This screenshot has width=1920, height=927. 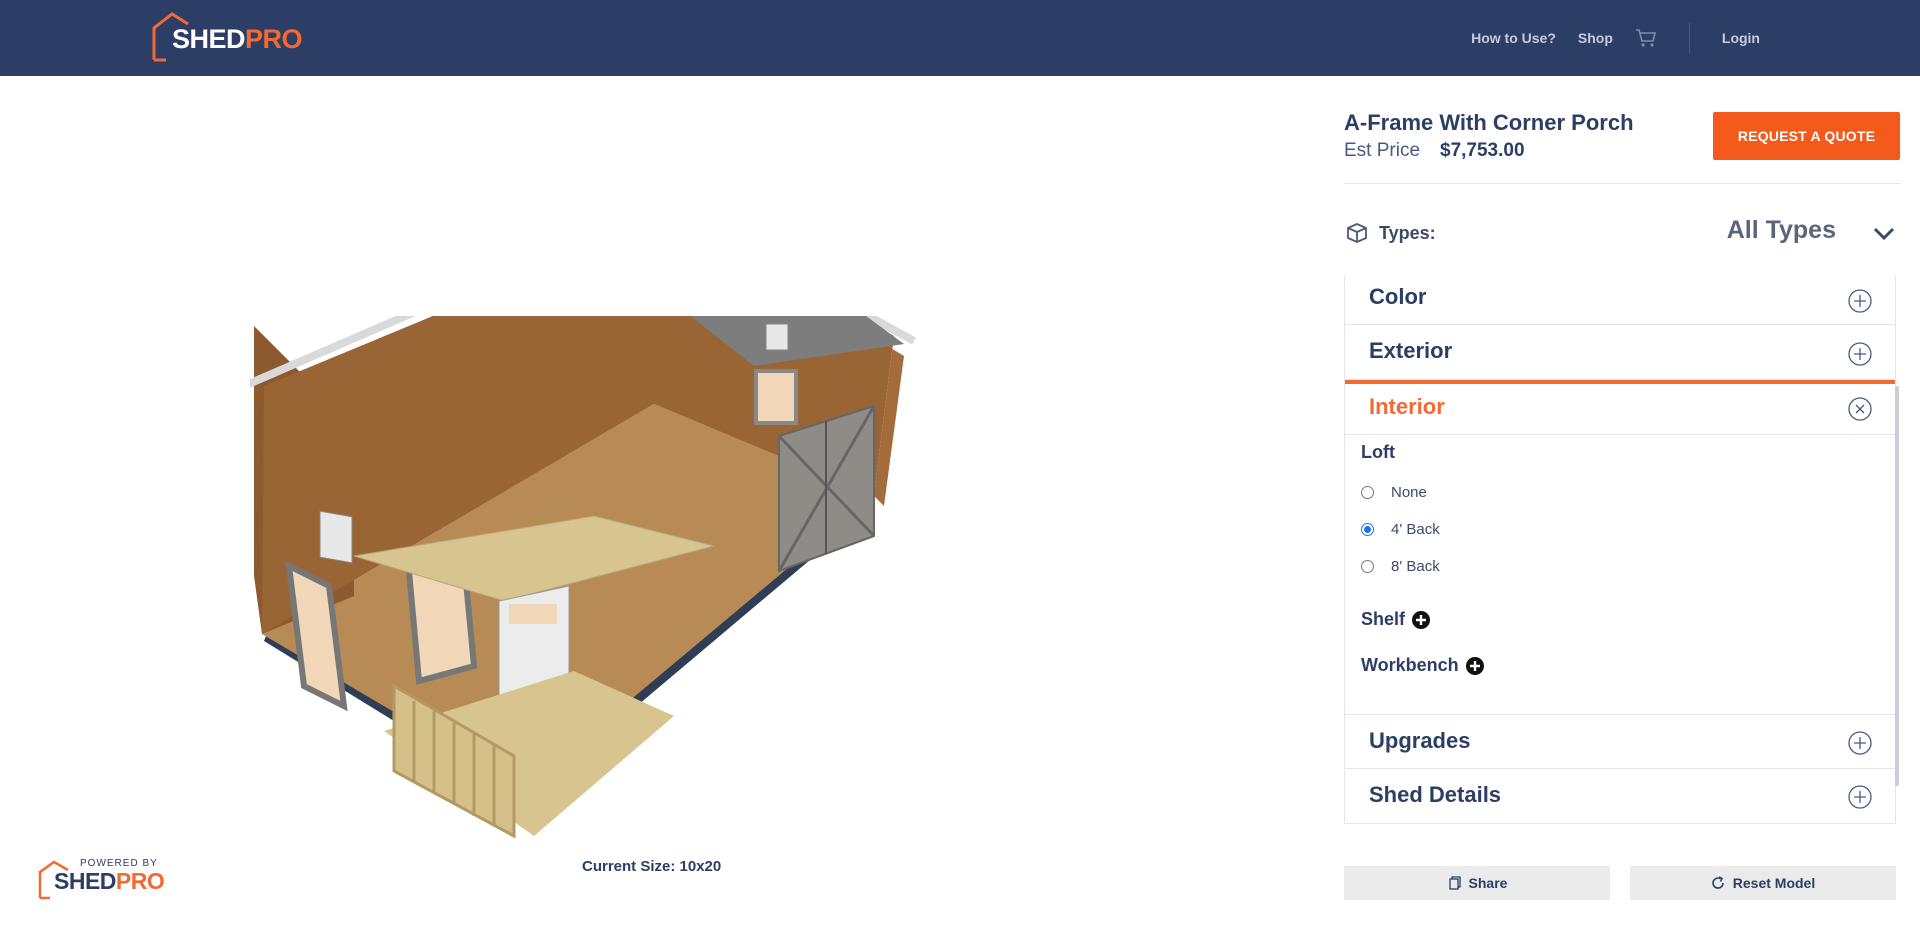 What do you see at coordinates (1860, 409) in the screenshot?
I see `close-circle-icon` at bounding box center [1860, 409].